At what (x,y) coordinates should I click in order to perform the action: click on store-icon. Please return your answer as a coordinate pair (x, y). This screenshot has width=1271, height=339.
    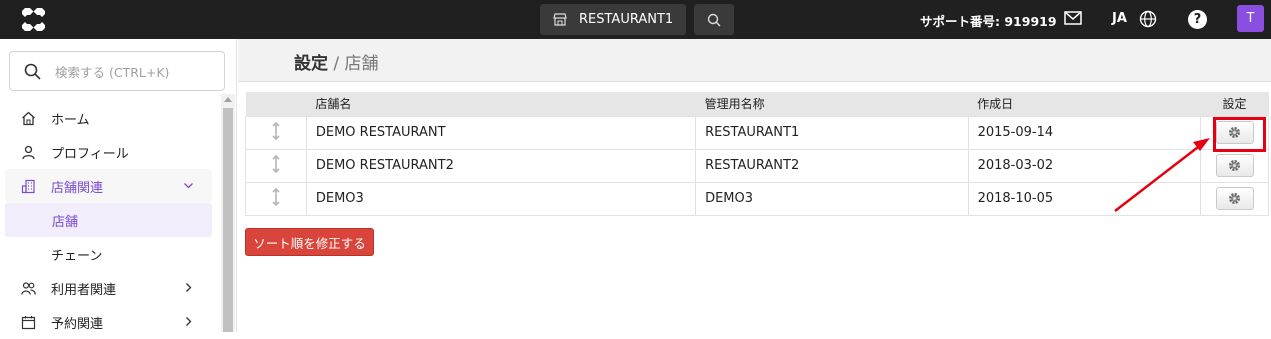
    Looking at the image, I should click on (560, 19).